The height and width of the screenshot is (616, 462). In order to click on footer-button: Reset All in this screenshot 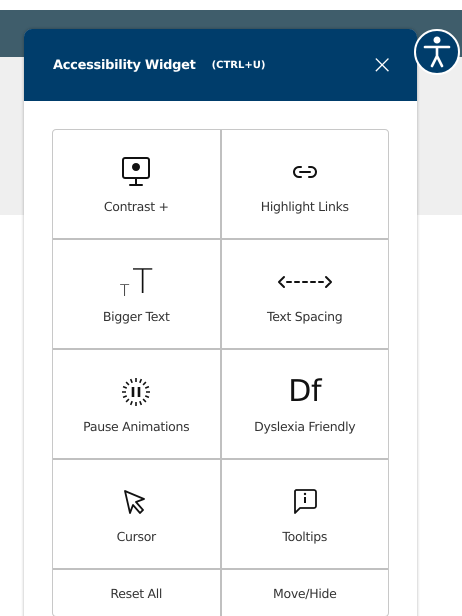, I will do `click(136, 593)`.